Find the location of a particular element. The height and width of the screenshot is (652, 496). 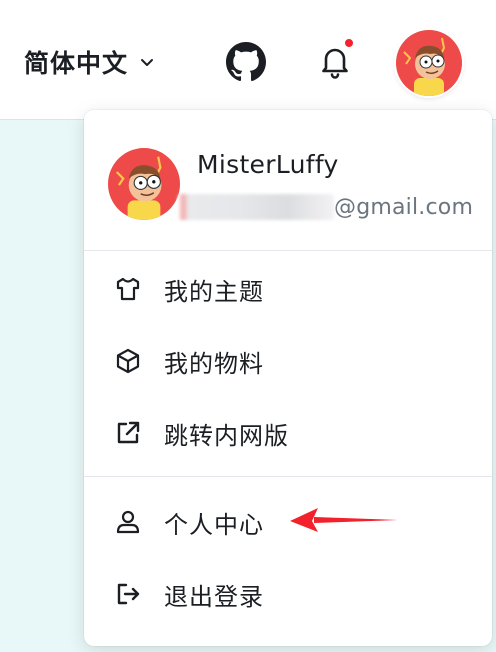

language-label: 简体中文 is located at coordinates (76, 63).